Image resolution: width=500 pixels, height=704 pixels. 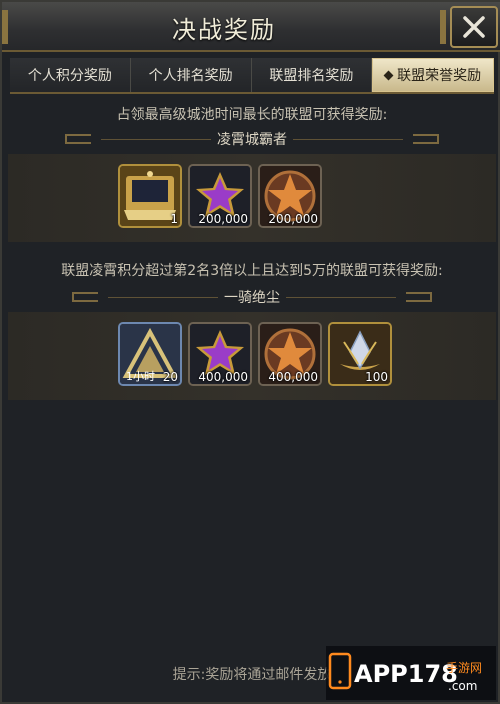 What do you see at coordinates (443, 27) in the screenshot?
I see `title-frame-right` at bounding box center [443, 27].